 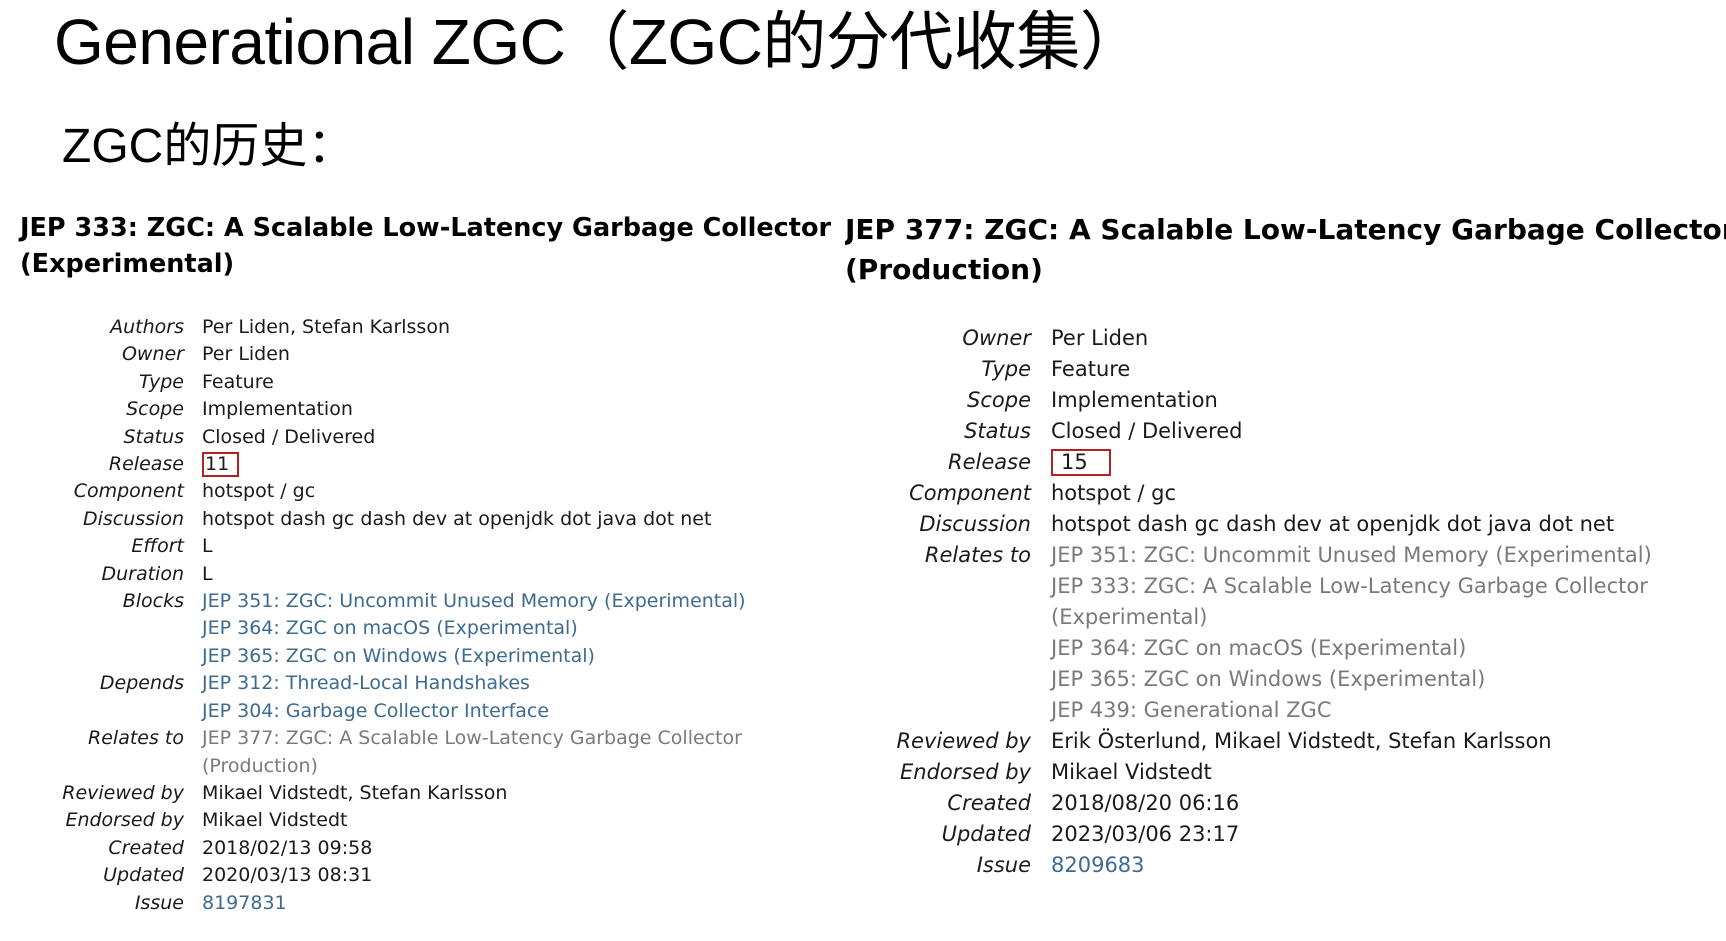 I want to click on meta-key-depends: Depends, so click(x=141, y=683).